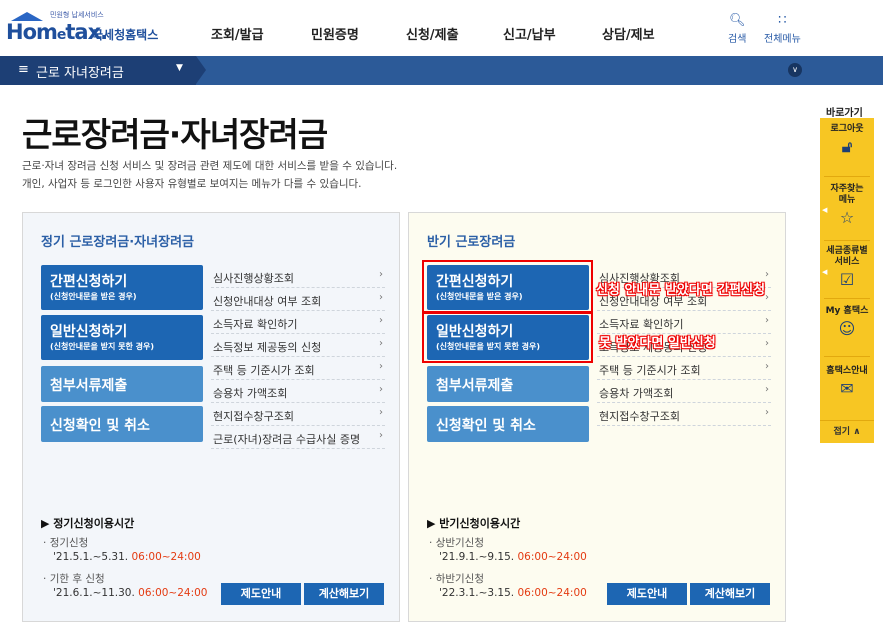  What do you see at coordinates (847, 205) in the screenshot?
I see `quick-favorites: ◀ 자주찾는 메뉴 ☆` at bounding box center [847, 205].